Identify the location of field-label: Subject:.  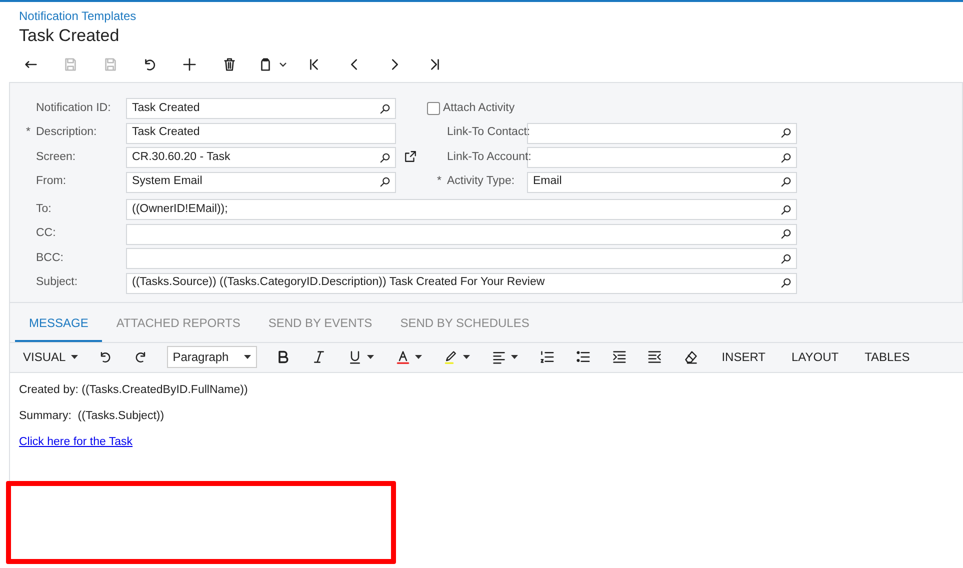
(57, 282).